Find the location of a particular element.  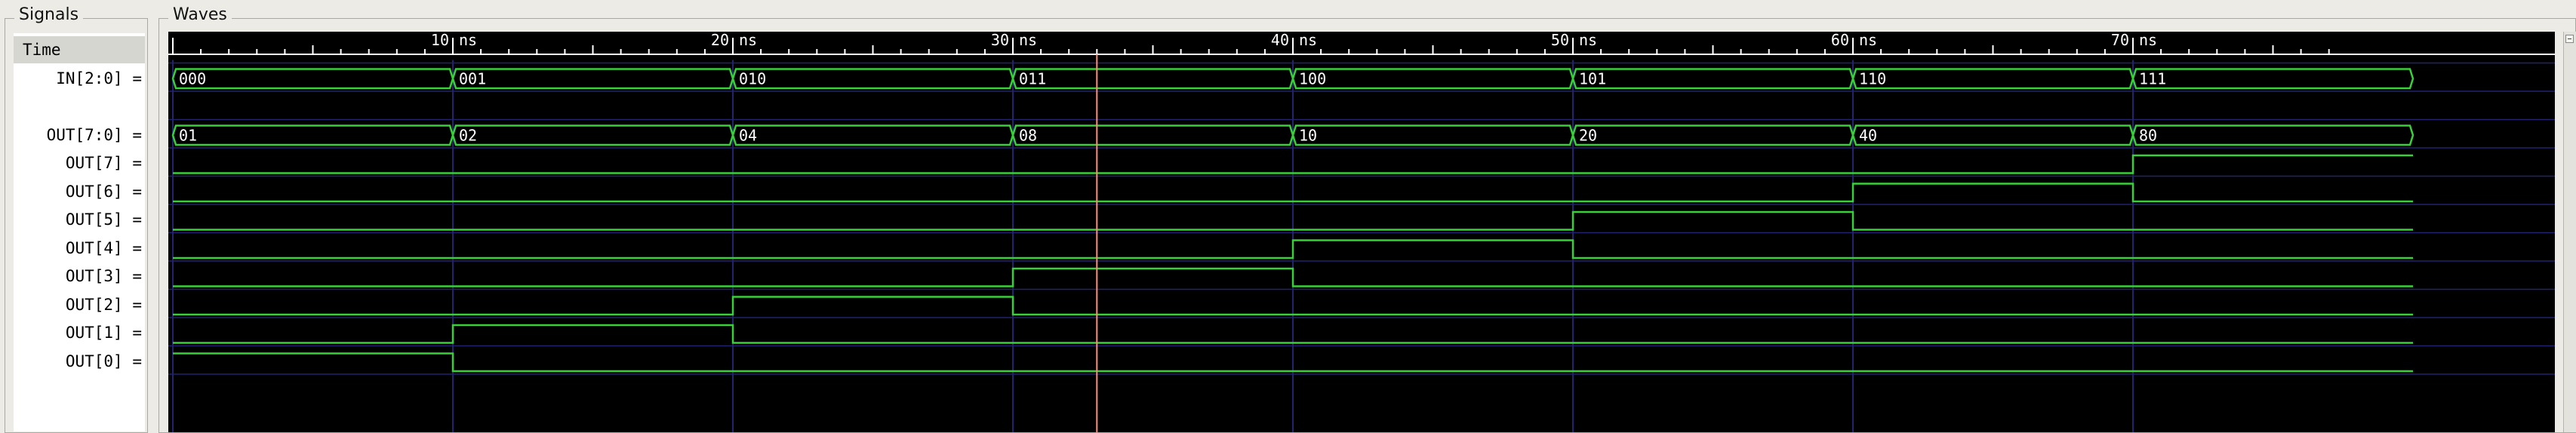

blank-row is located at coordinates (79, 107).